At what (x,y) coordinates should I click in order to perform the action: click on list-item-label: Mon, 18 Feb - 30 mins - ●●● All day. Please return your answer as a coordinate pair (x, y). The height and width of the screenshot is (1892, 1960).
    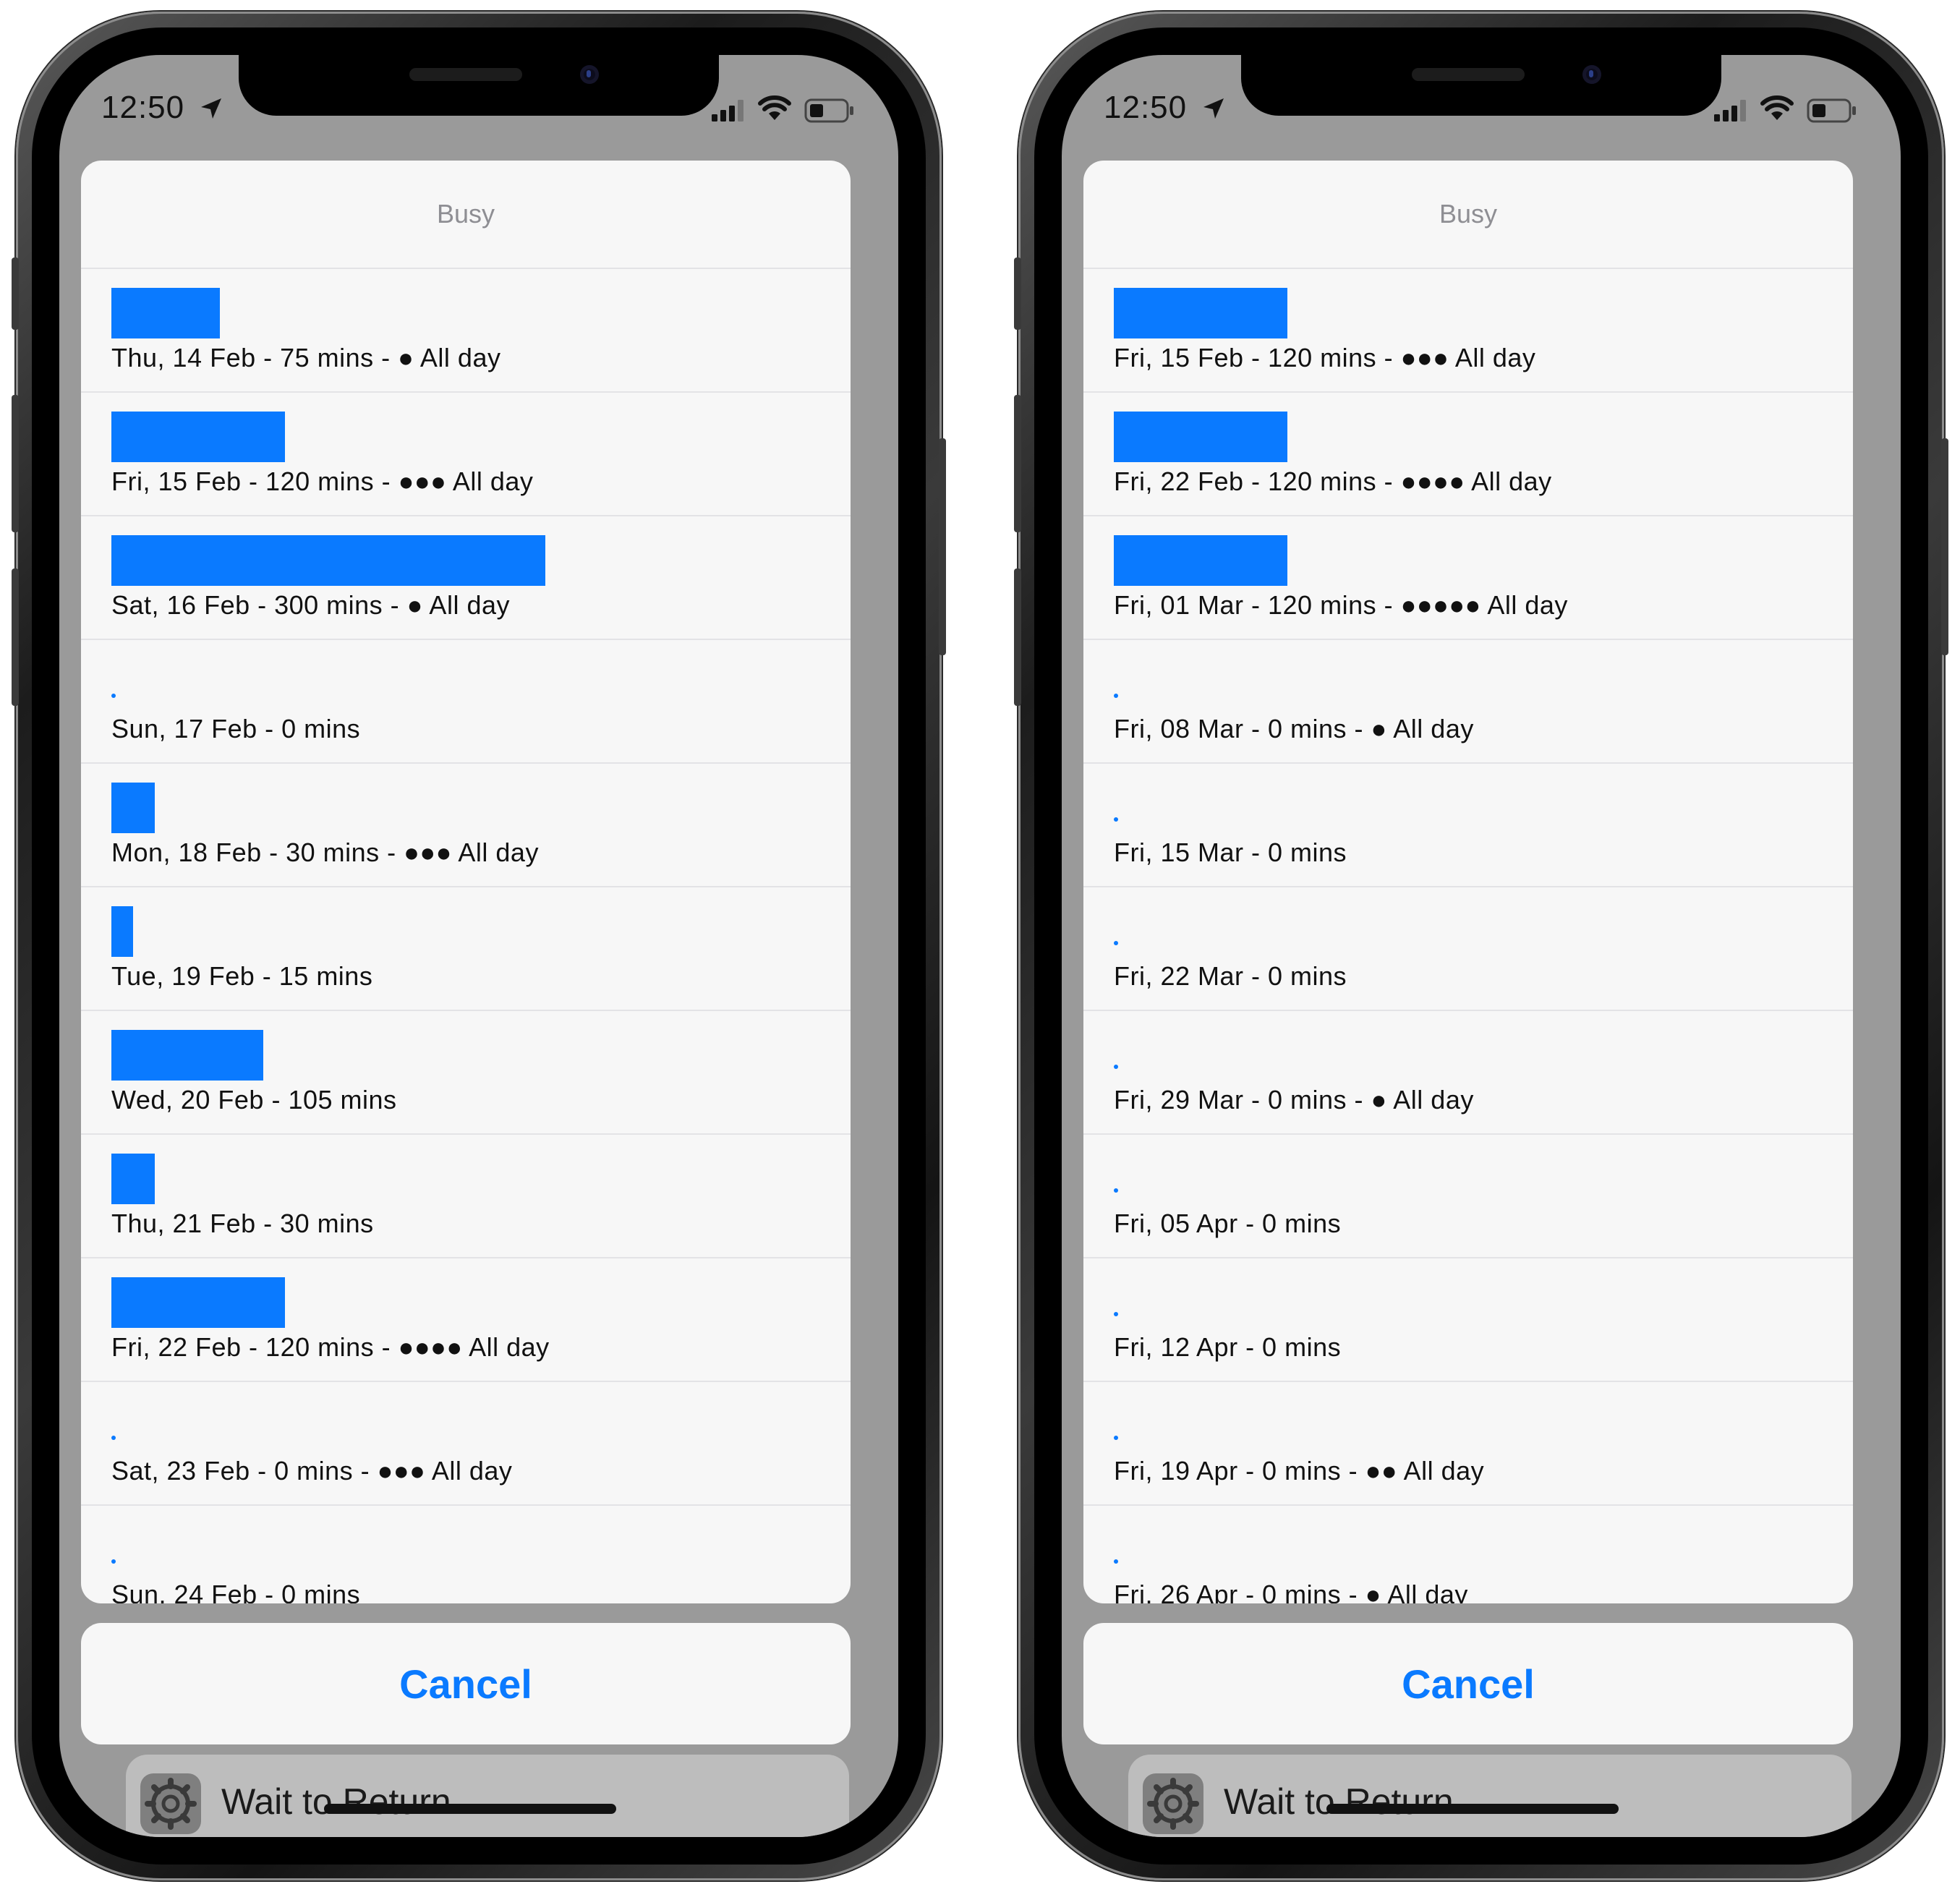
    Looking at the image, I should click on (325, 852).